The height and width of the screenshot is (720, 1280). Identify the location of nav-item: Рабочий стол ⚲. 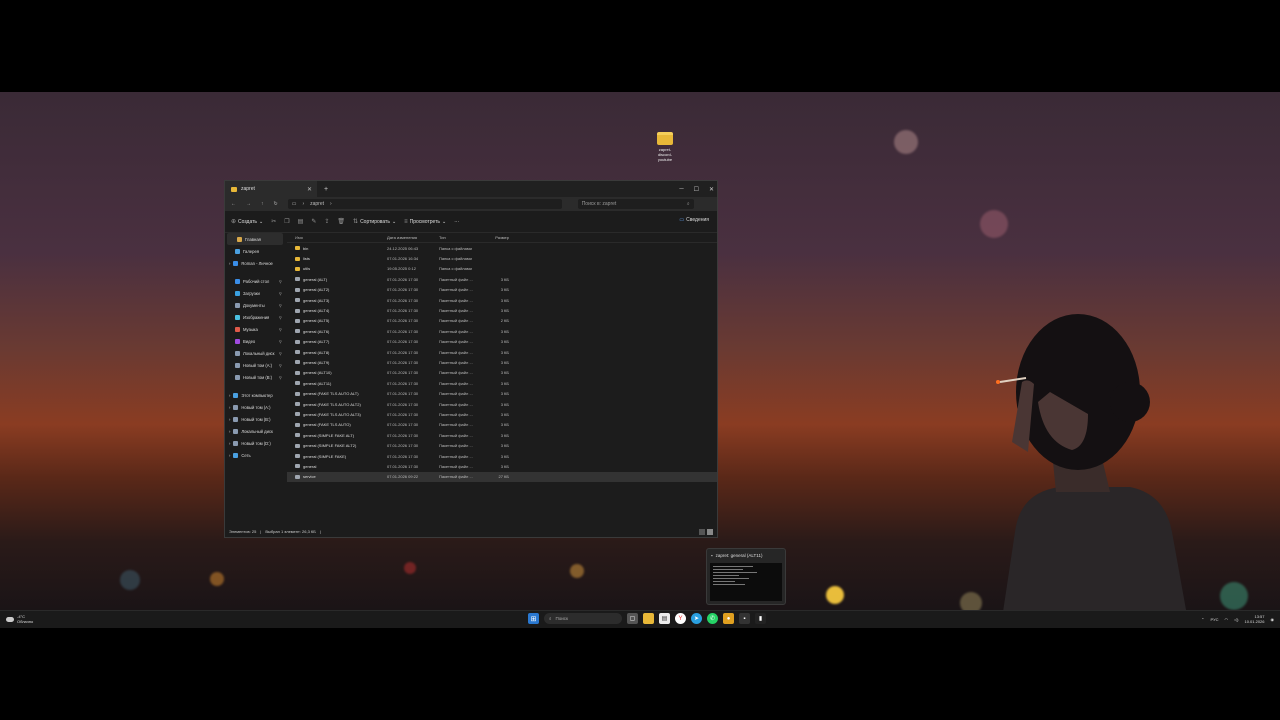
(255, 281).